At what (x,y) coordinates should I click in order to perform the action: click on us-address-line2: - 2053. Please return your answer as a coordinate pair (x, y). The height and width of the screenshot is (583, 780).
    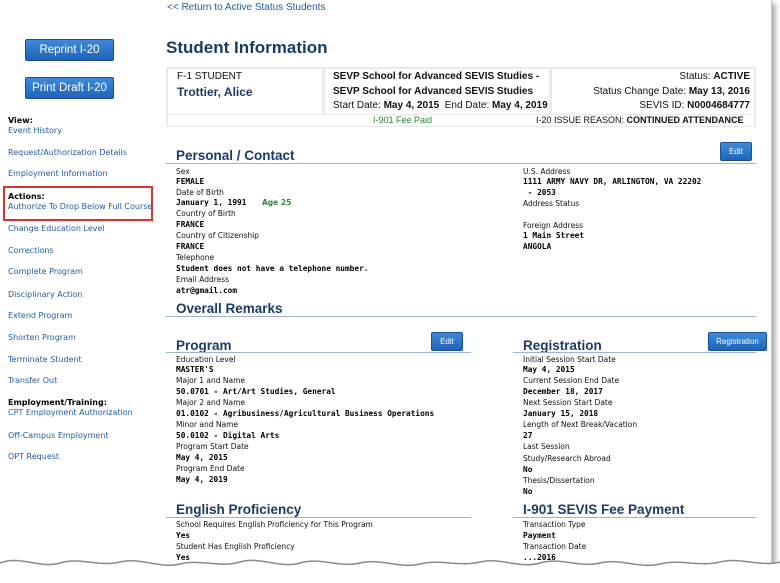
    Looking at the image, I should click on (539, 192).